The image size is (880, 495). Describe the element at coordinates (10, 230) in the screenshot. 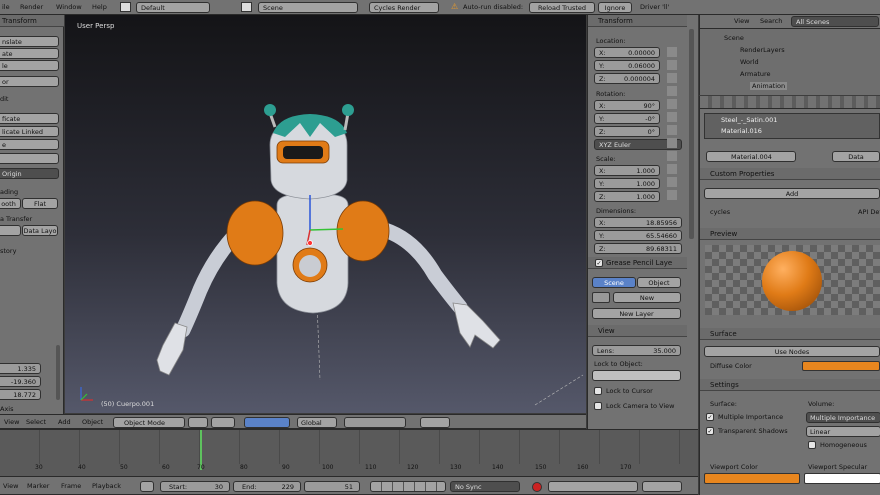

I see `data-button` at that location.